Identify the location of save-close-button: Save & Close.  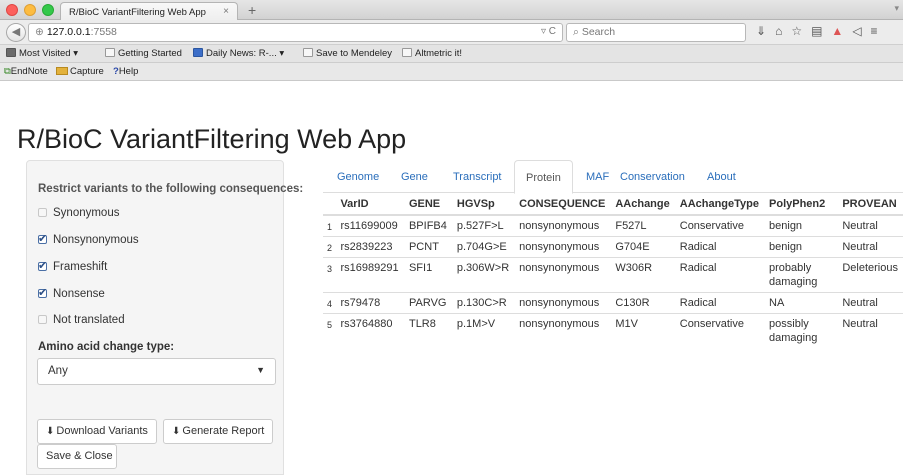
(77, 456).